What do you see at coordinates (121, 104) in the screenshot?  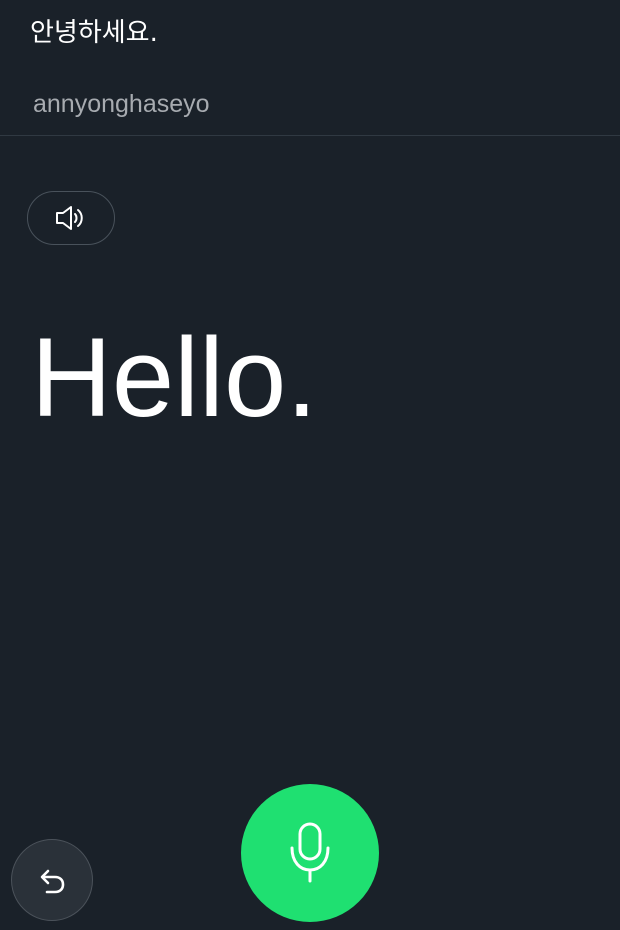 I see `romanization-text: annyonghaseyo` at bounding box center [121, 104].